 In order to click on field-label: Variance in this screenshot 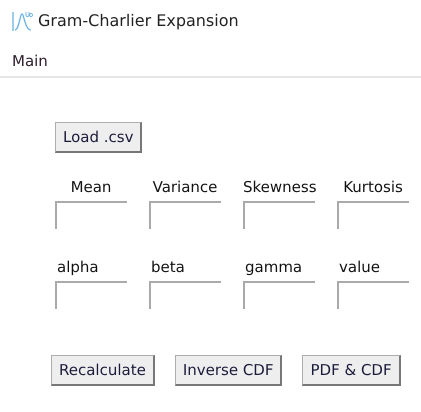, I will do `click(185, 187)`.